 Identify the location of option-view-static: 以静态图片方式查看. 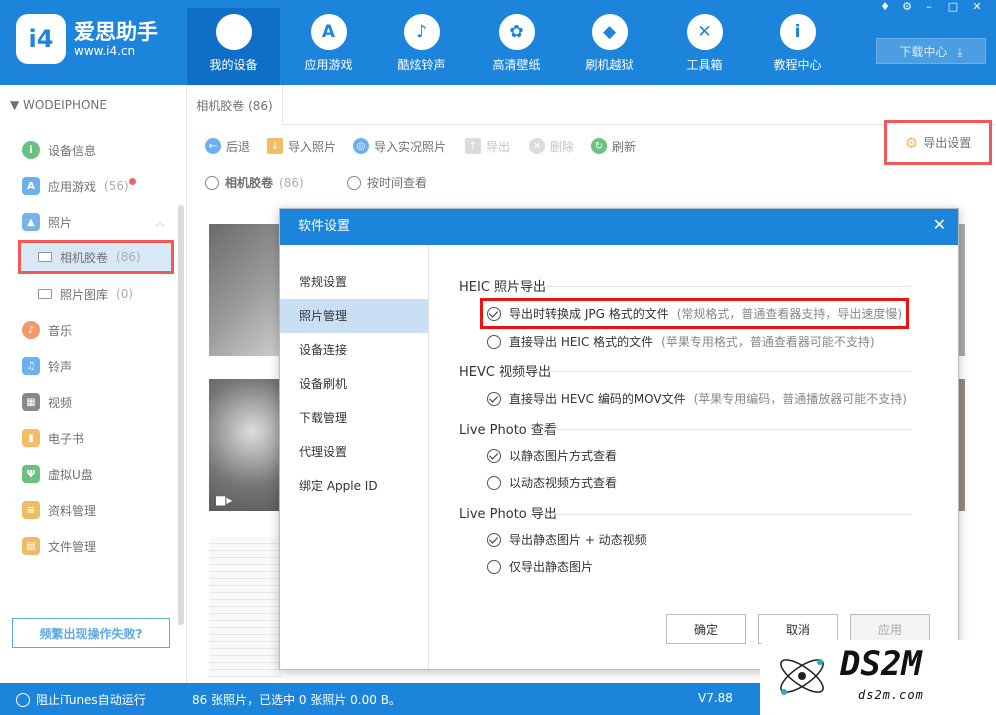
(552, 455).